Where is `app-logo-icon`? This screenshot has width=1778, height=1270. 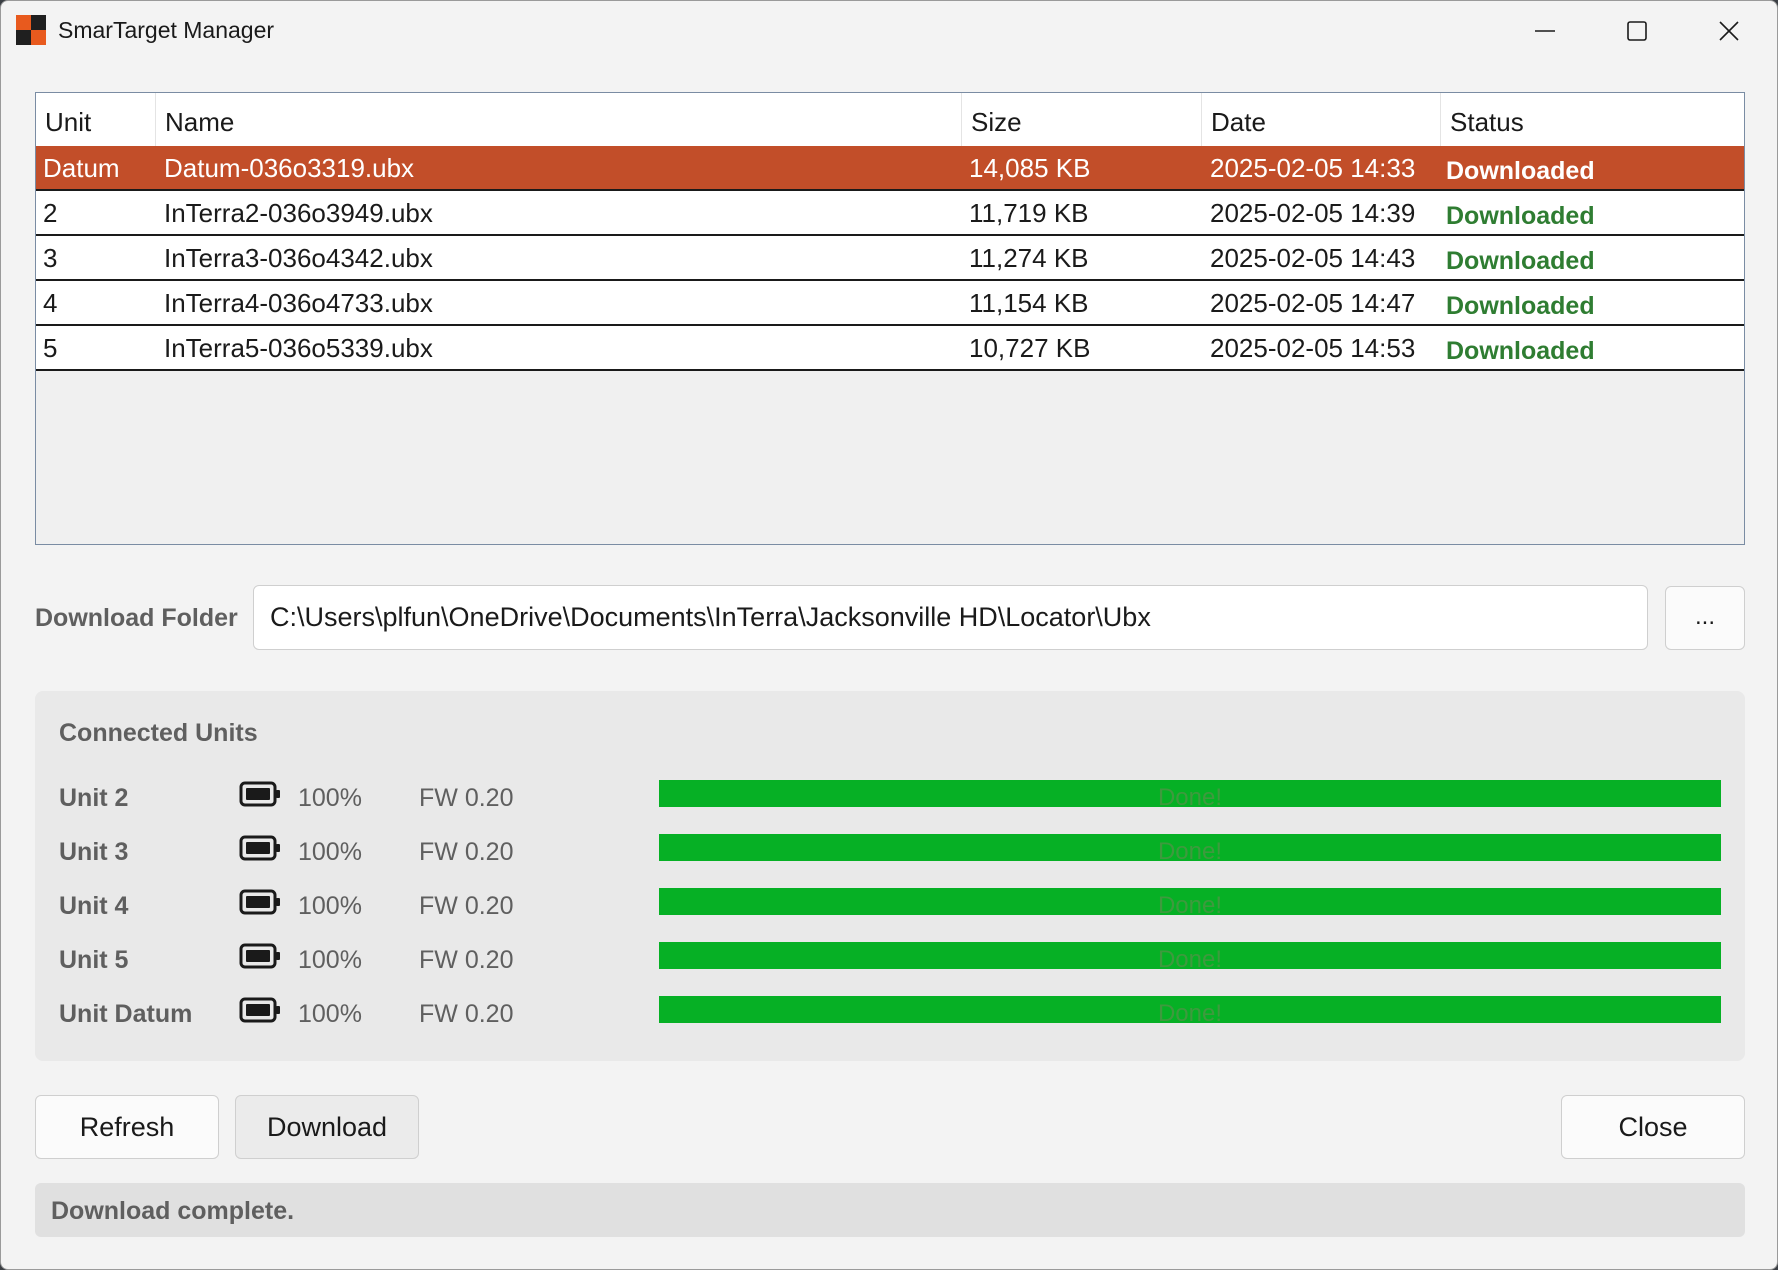
app-logo-icon is located at coordinates (31, 30).